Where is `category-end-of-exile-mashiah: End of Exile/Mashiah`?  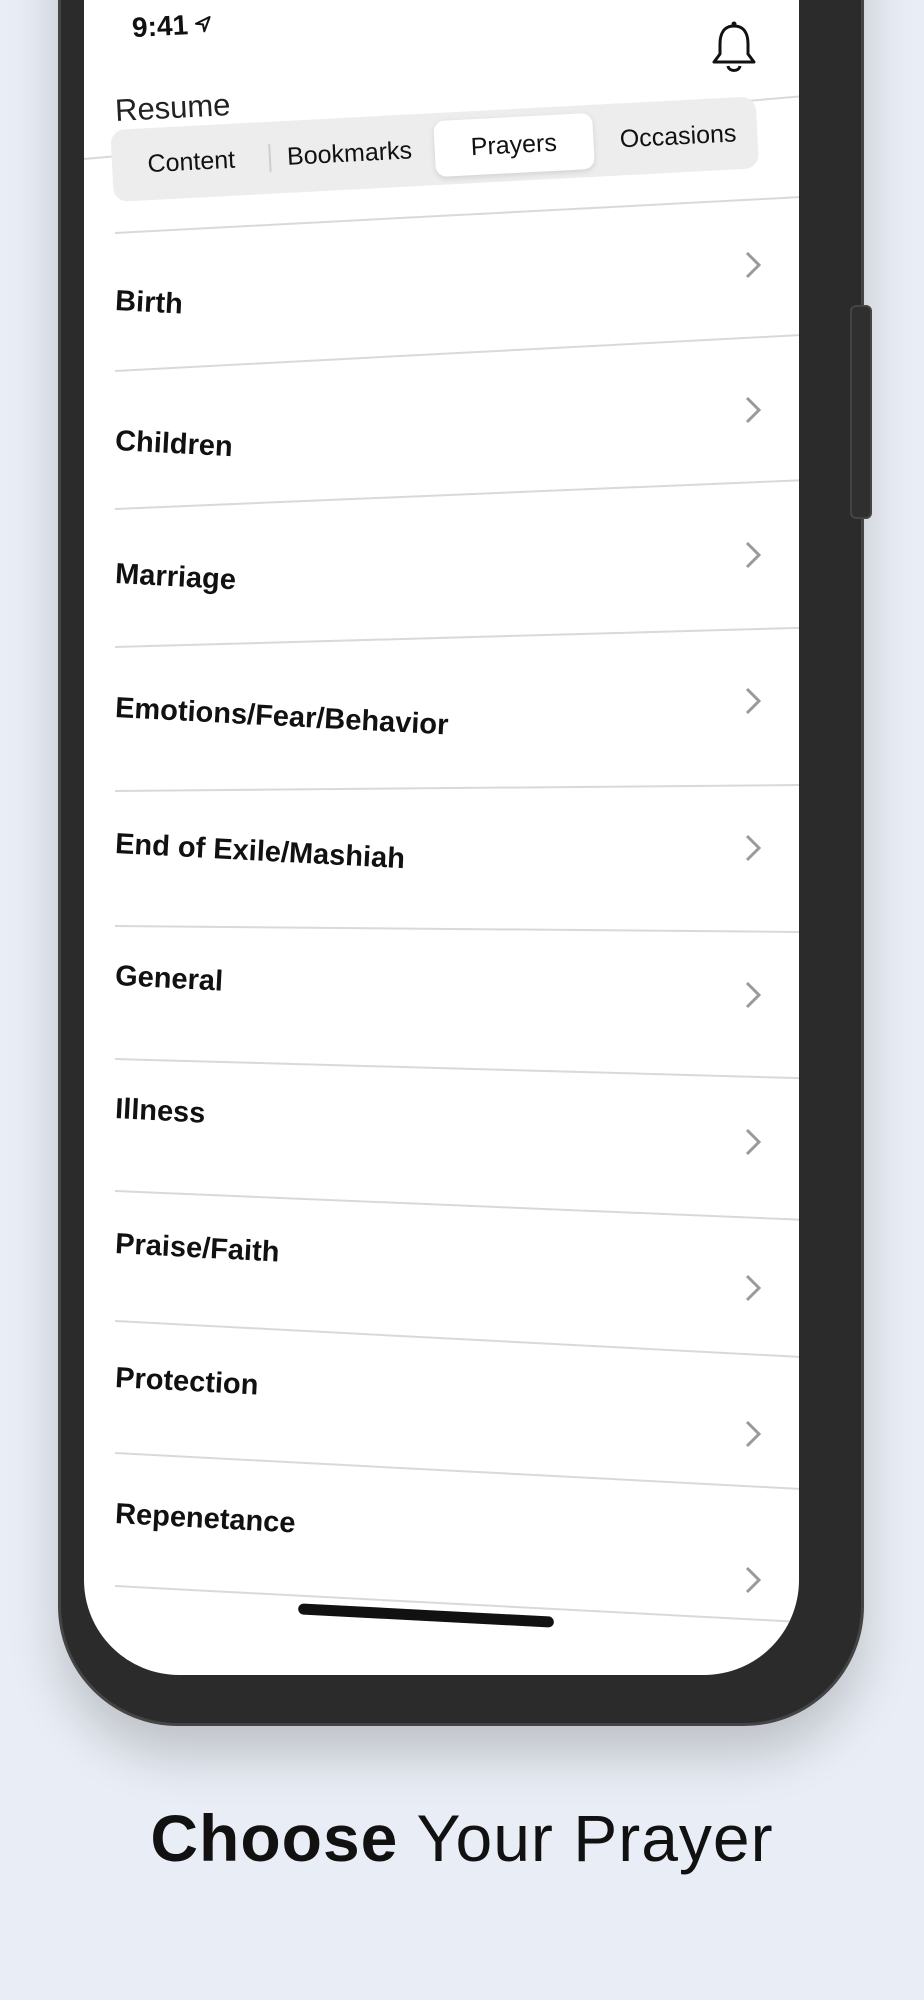
category-end-of-exile-mashiah: End of Exile/Mashiah is located at coordinates (260, 855).